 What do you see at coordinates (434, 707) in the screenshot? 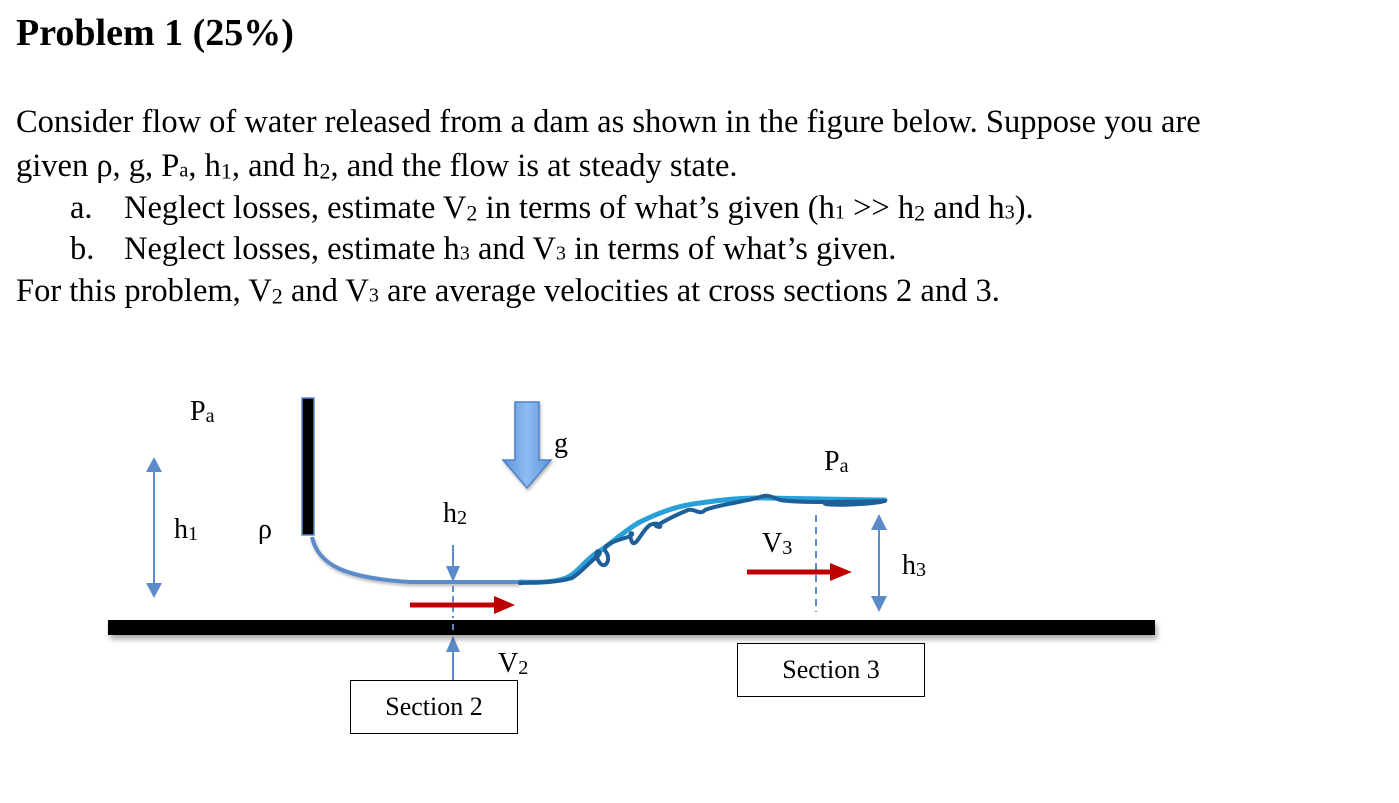
I see `section2-label-box: Section 2` at bounding box center [434, 707].